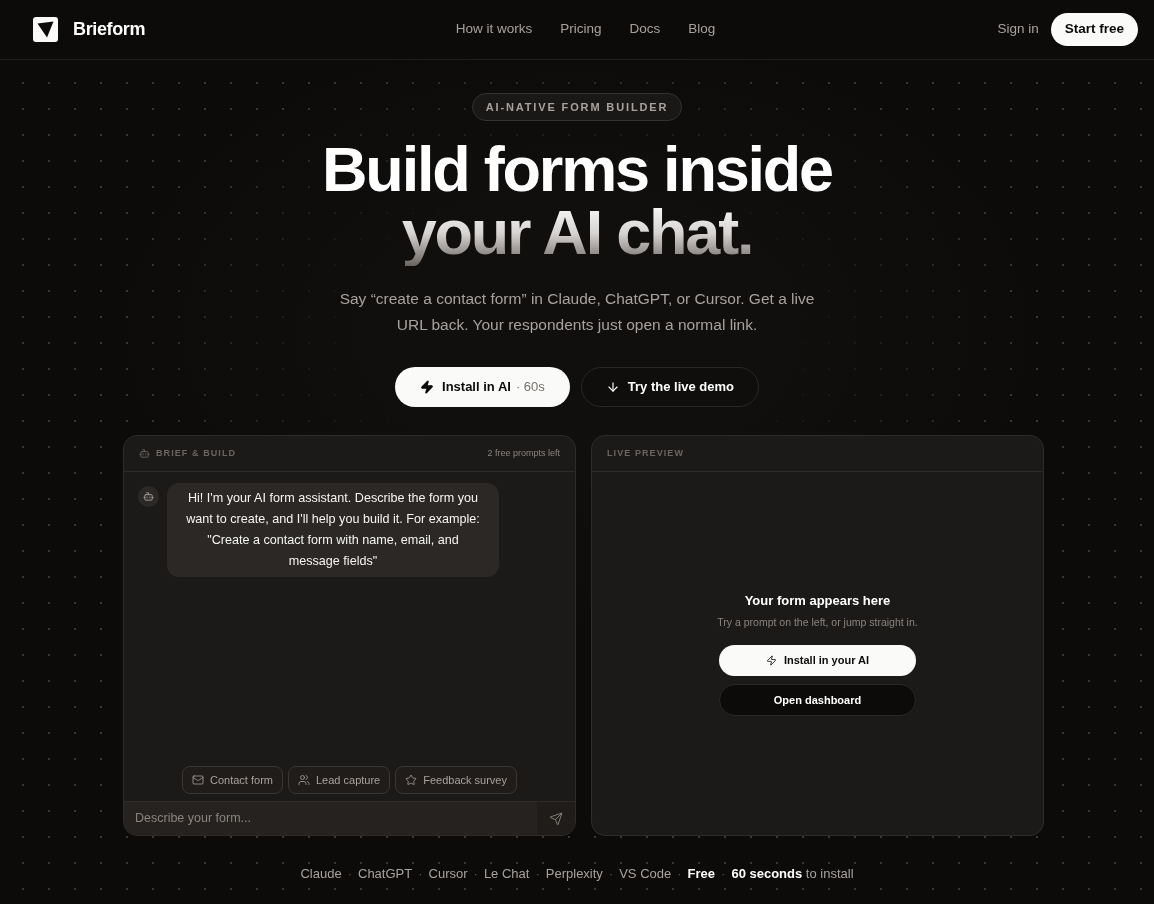 The image size is (1154, 904). What do you see at coordinates (494, 29) in the screenshot?
I see `nav-link: How it works` at bounding box center [494, 29].